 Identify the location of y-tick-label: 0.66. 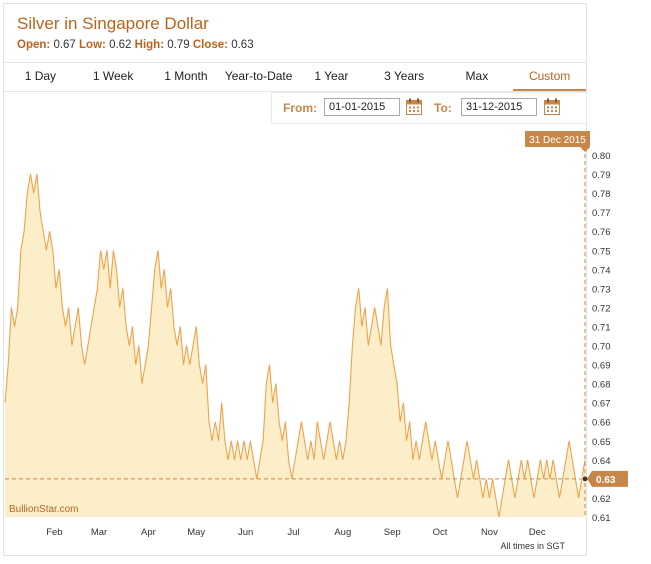
(601, 423).